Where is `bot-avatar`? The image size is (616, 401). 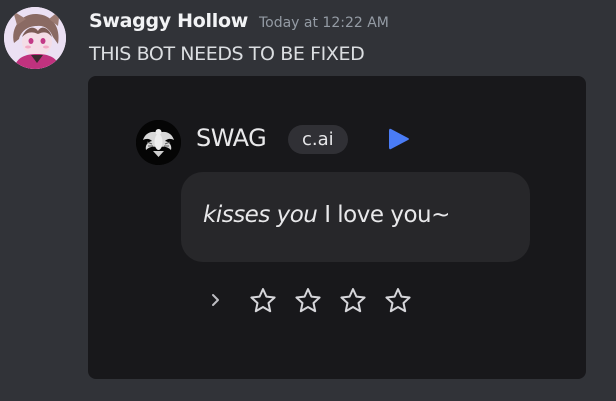
bot-avatar is located at coordinates (158, 142).